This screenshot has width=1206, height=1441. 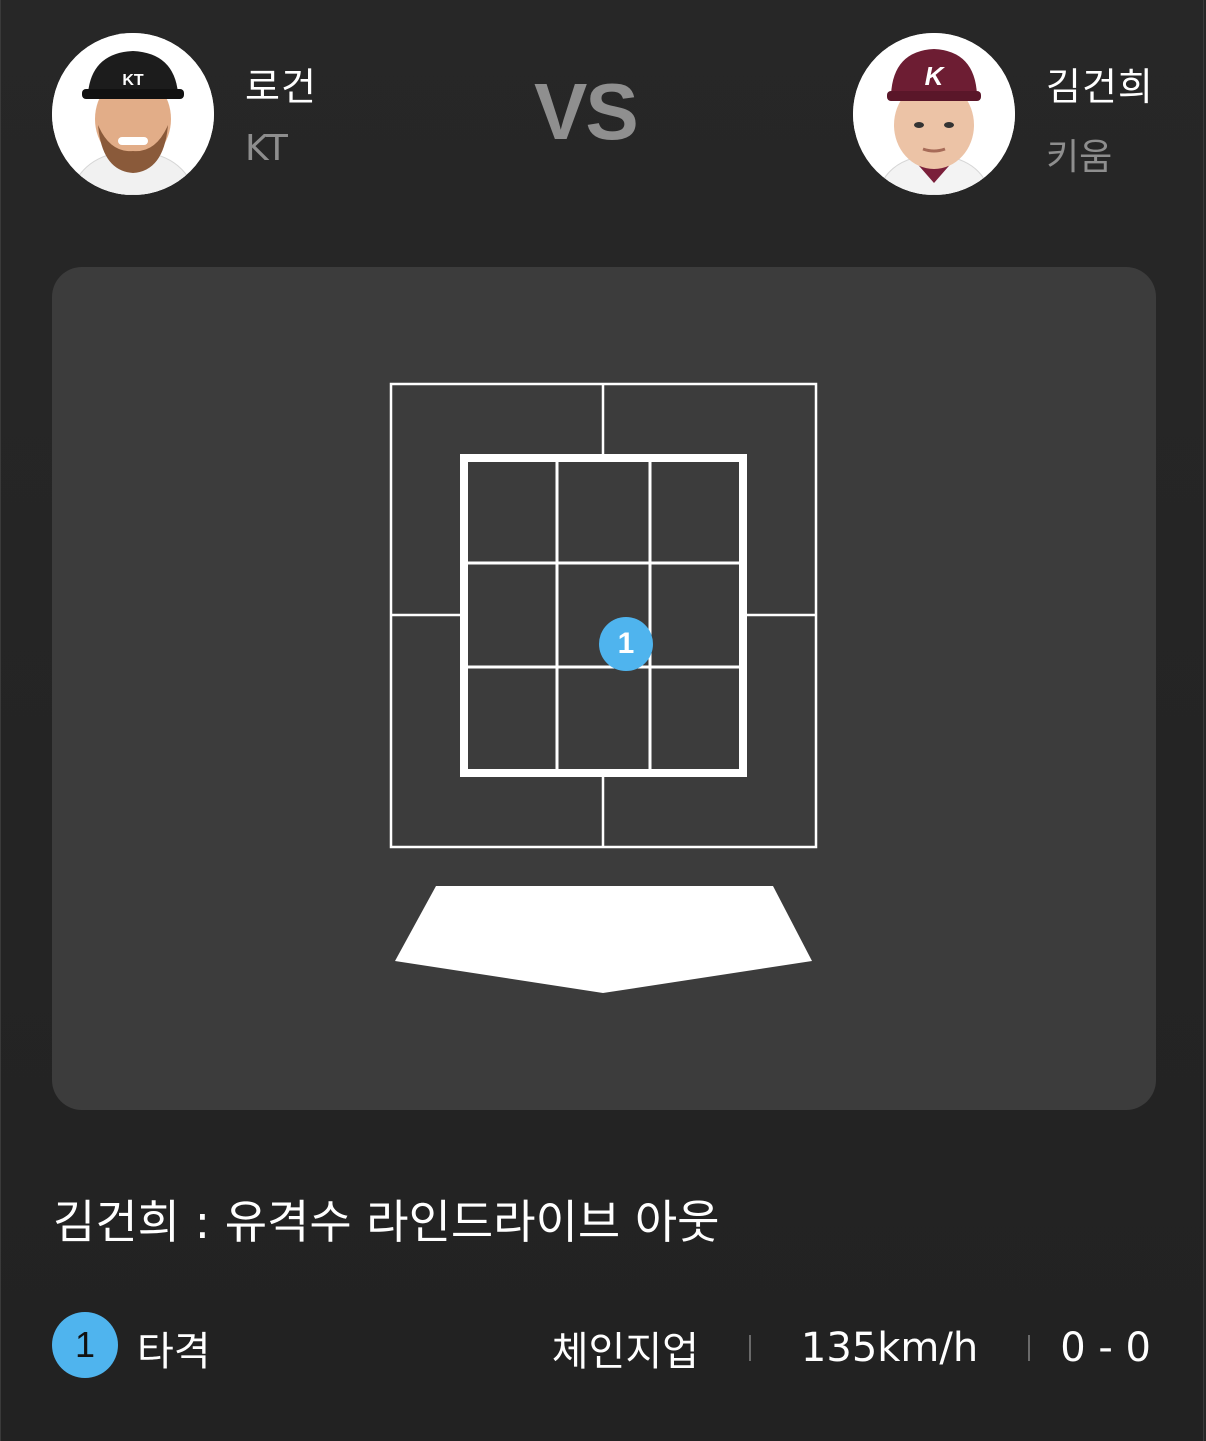 I want to click on pitch-meta: 체인지업 135km/h 0 - 0, so click(x=851, y=1348).